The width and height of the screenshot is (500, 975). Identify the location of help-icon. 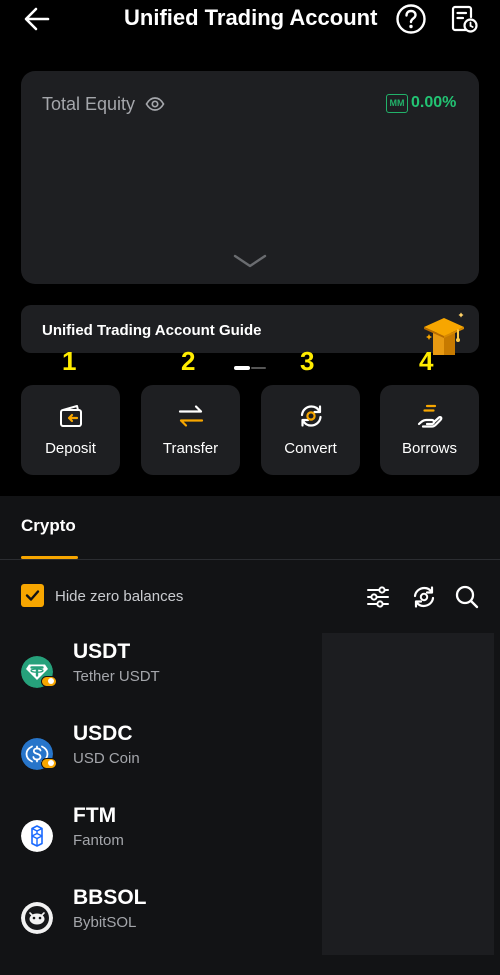
(411, 19).